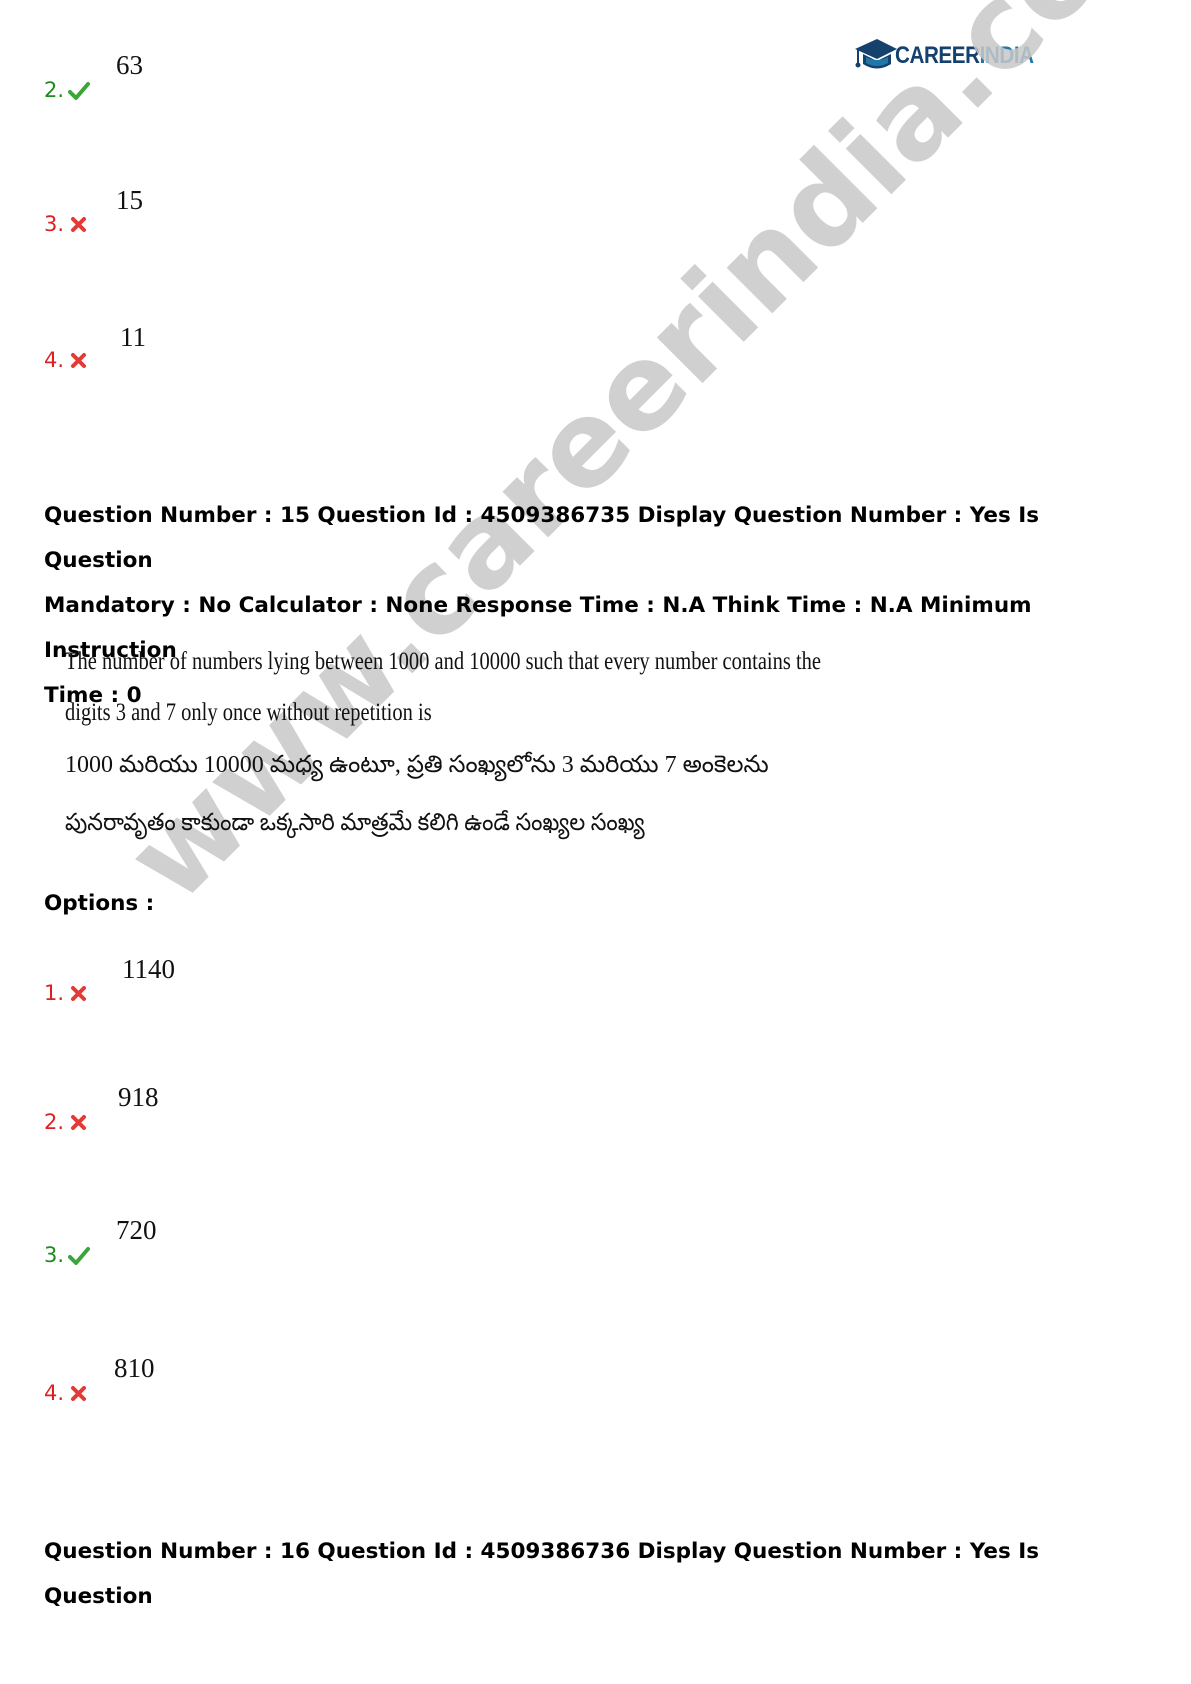 The height and width of the screenshot is (1684, 1191). What do you see at coordinates (876, 54) in the screenshot?
I see `graduation-cap-icon` at bounding box center [876, 54].